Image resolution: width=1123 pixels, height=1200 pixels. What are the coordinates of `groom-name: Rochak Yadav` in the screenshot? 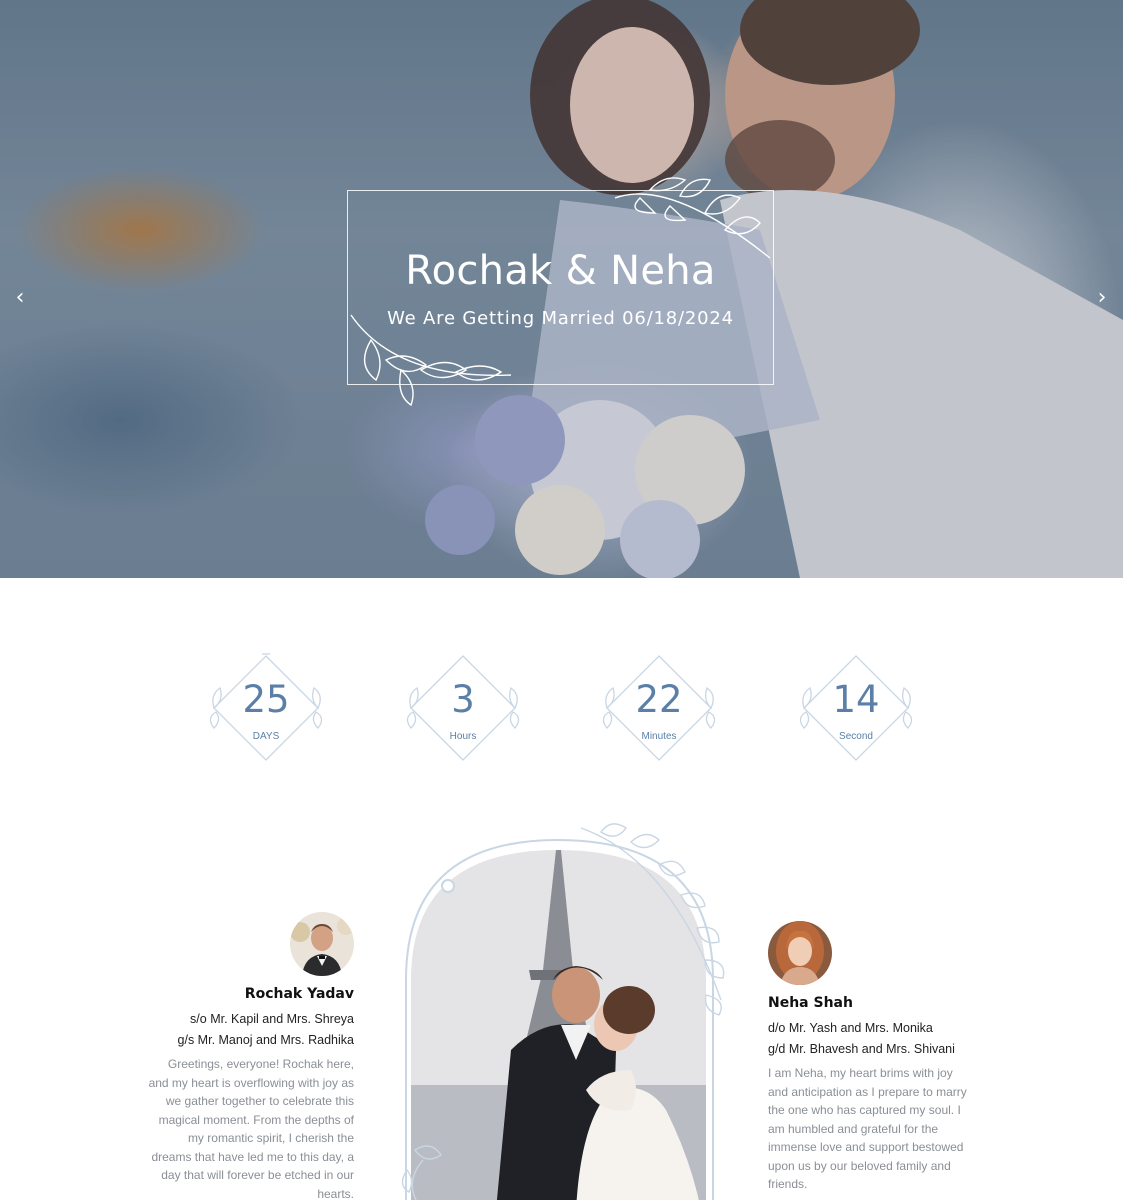 It's located at (299, 994).